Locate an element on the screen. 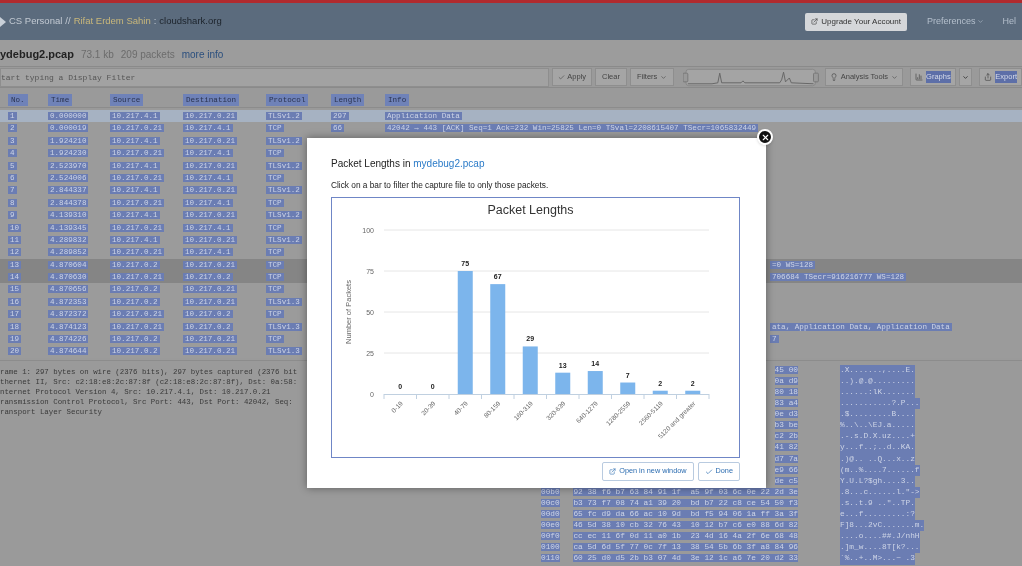  site-name: cloudshark.org is located at coordinates (190, 21).